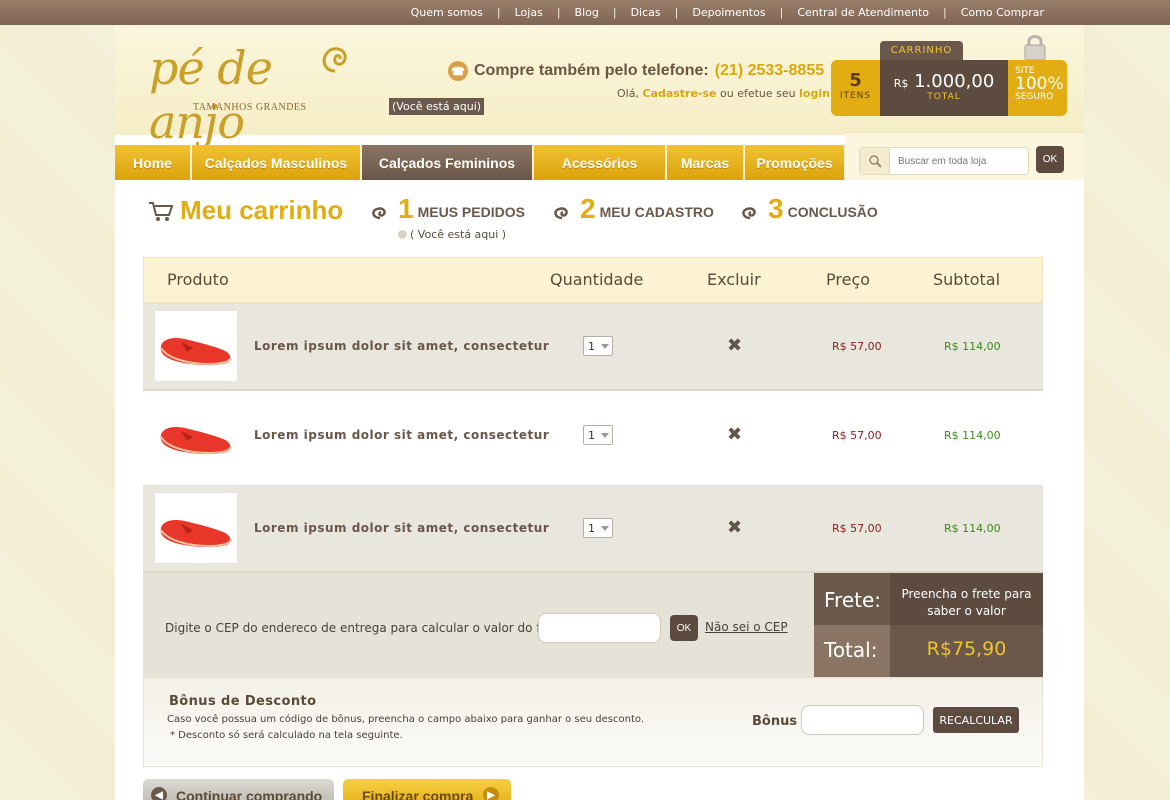  I want to click on step-2-number: 2, so click(588, 208).